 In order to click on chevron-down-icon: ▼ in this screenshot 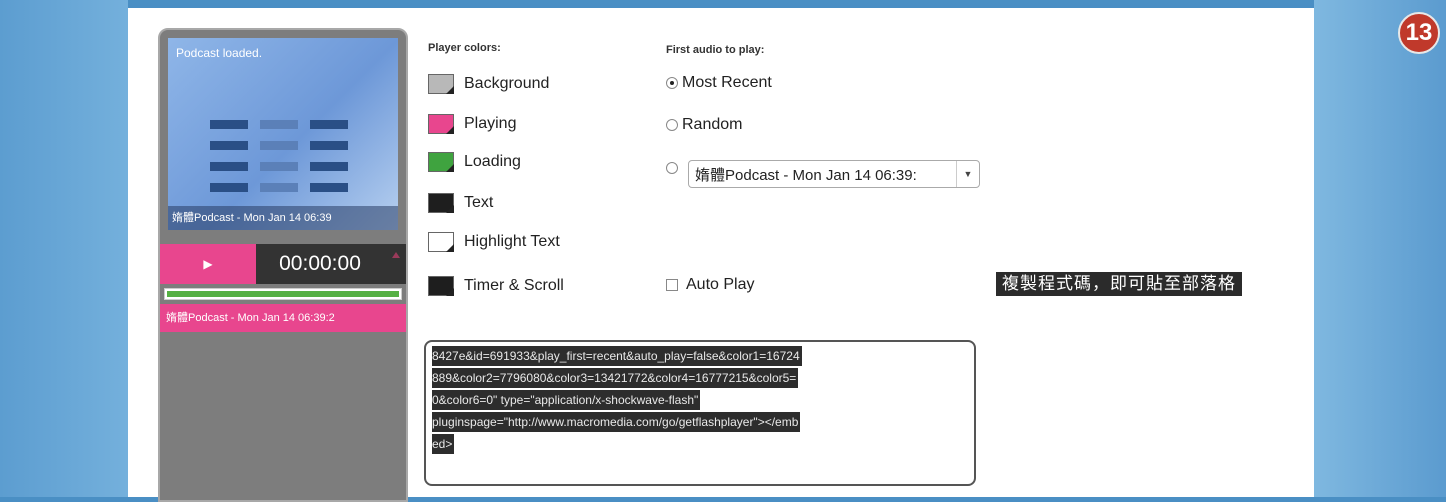, I will do `click(967, 174)`.